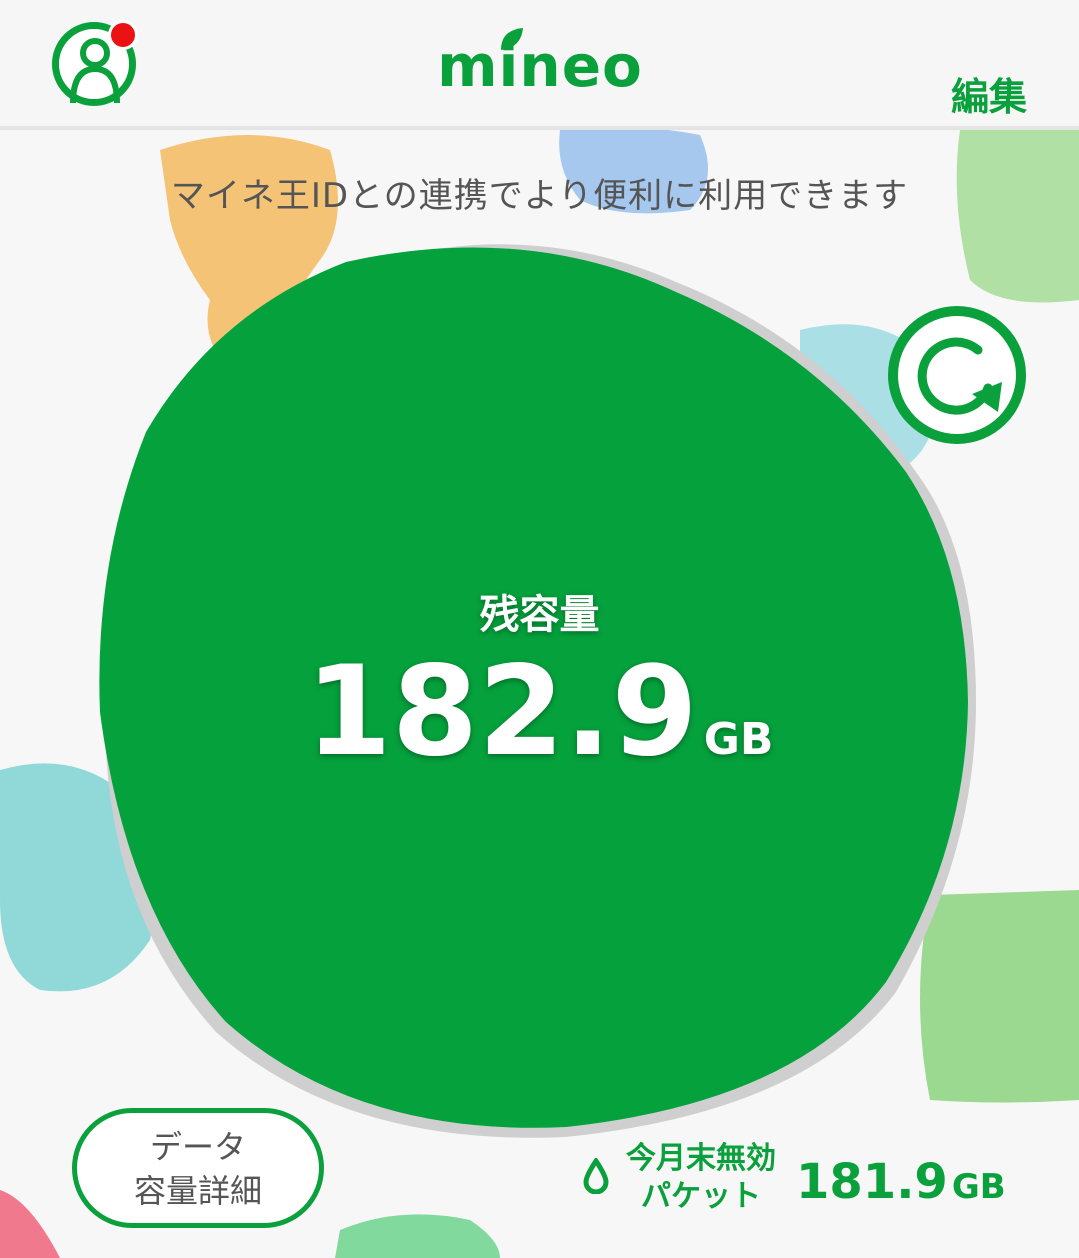  What do you see at coordinates (501, 712) in the screenshot?
I see `remaining-number: 182.9` at bounding box center [501, 712].